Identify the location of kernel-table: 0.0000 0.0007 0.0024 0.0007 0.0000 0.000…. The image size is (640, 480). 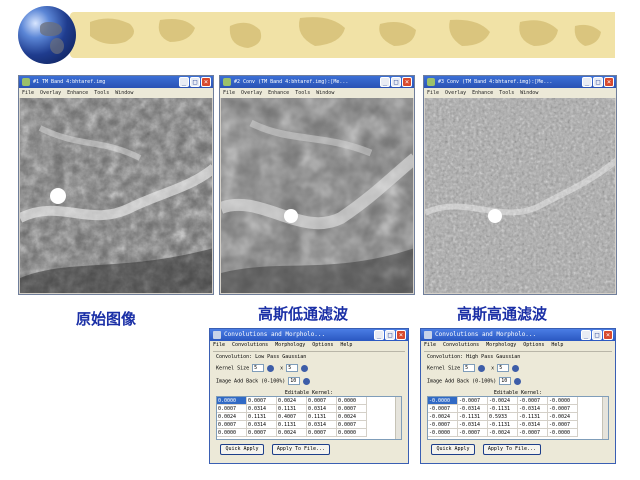
(309, 418).